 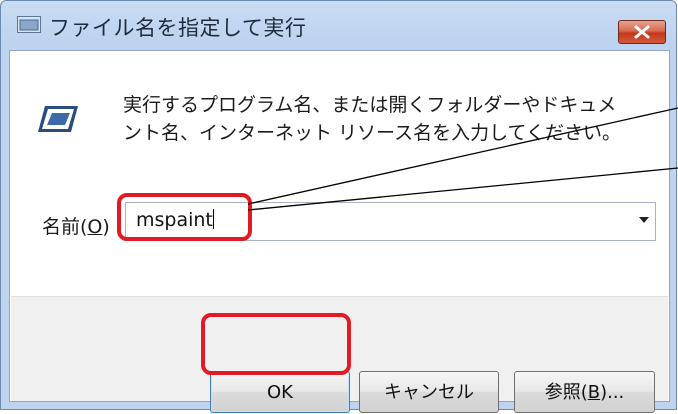 I want to click on close-button, so click(x=642, y=32).